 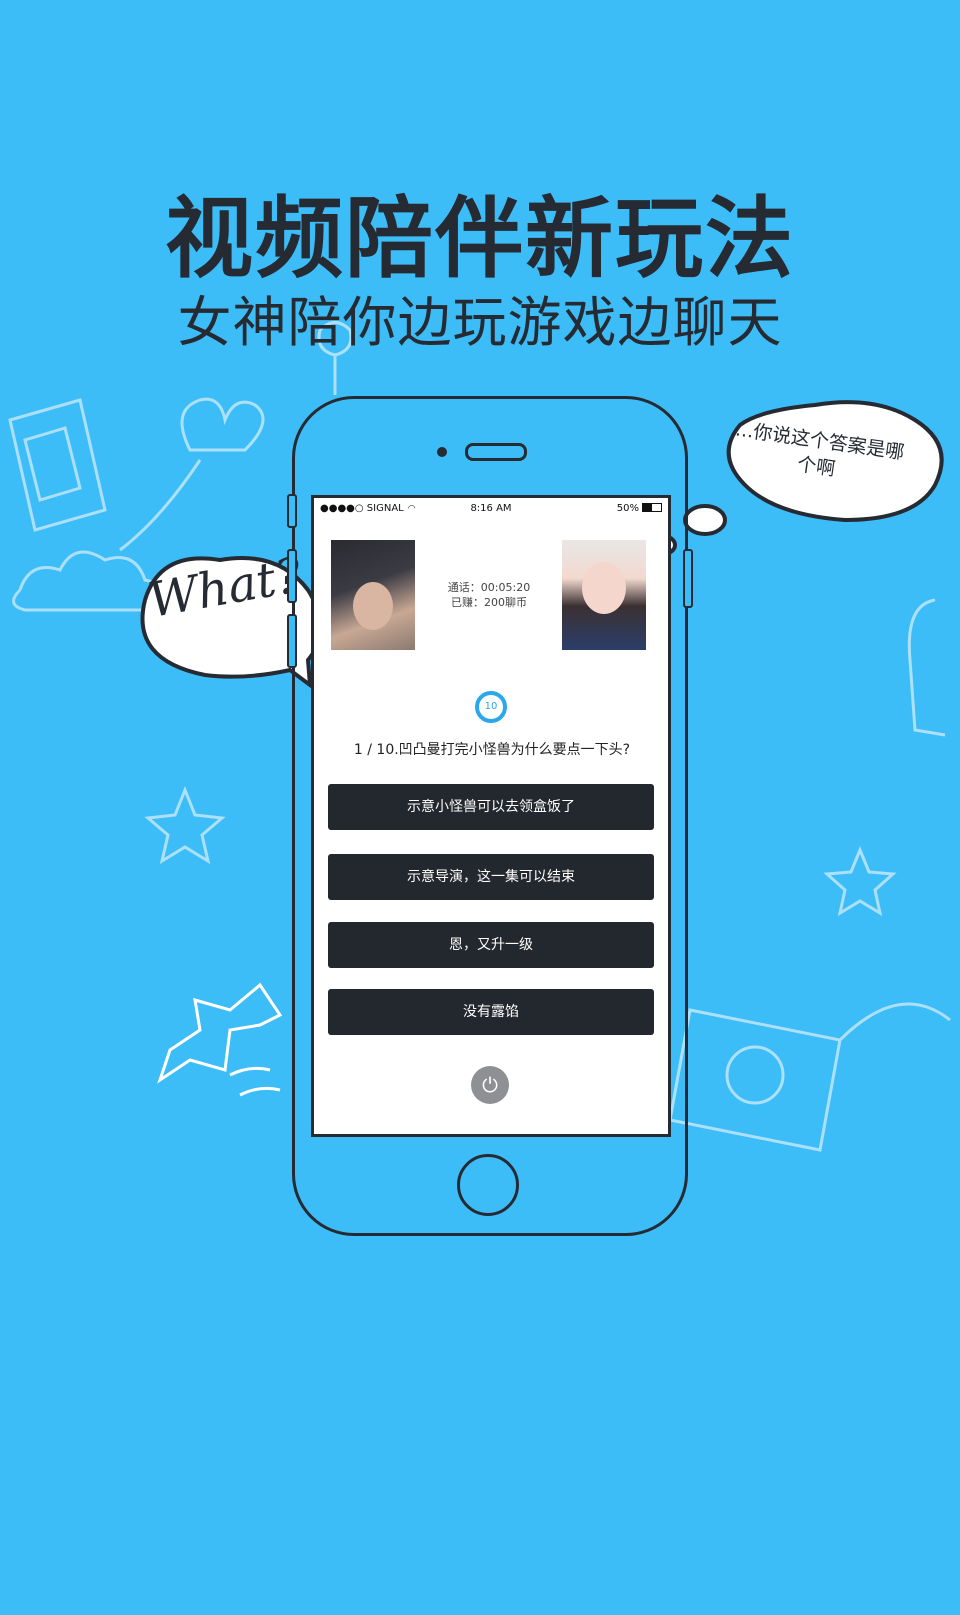 What do you see at coordinates (860, 881) in the screenshot?
I see `star-doodle-right` at bounding box center [860, 881].